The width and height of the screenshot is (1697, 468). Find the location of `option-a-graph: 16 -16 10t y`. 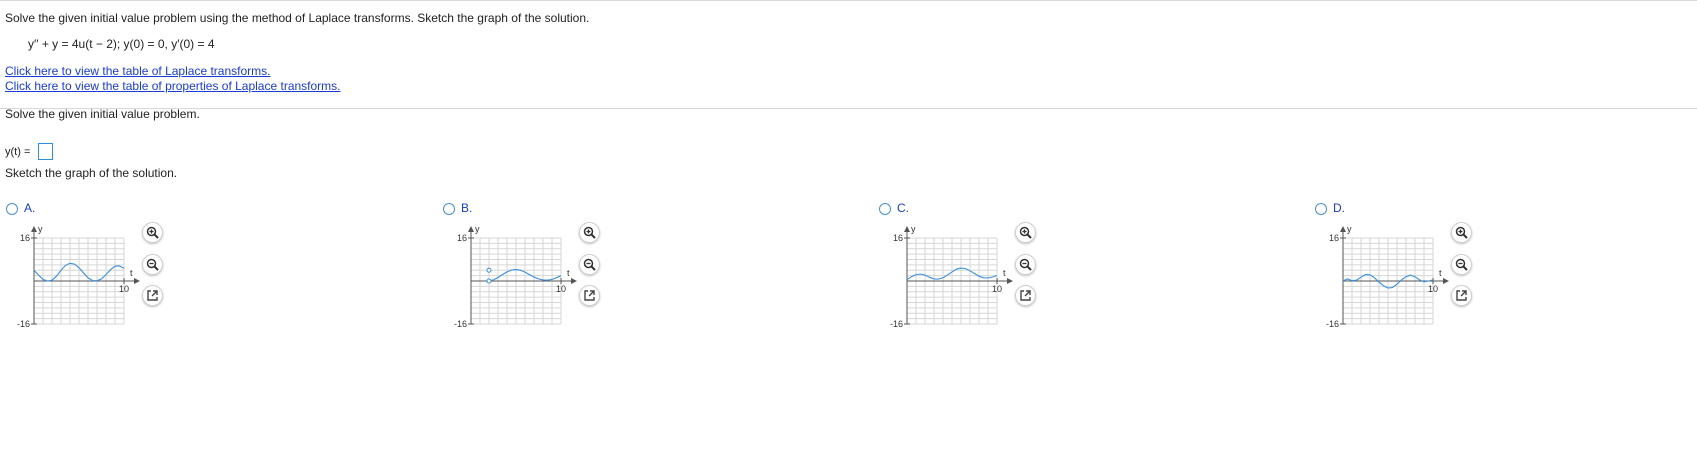

option-a-graph: 16 -16 10t y is located at coordinates (78, 276).